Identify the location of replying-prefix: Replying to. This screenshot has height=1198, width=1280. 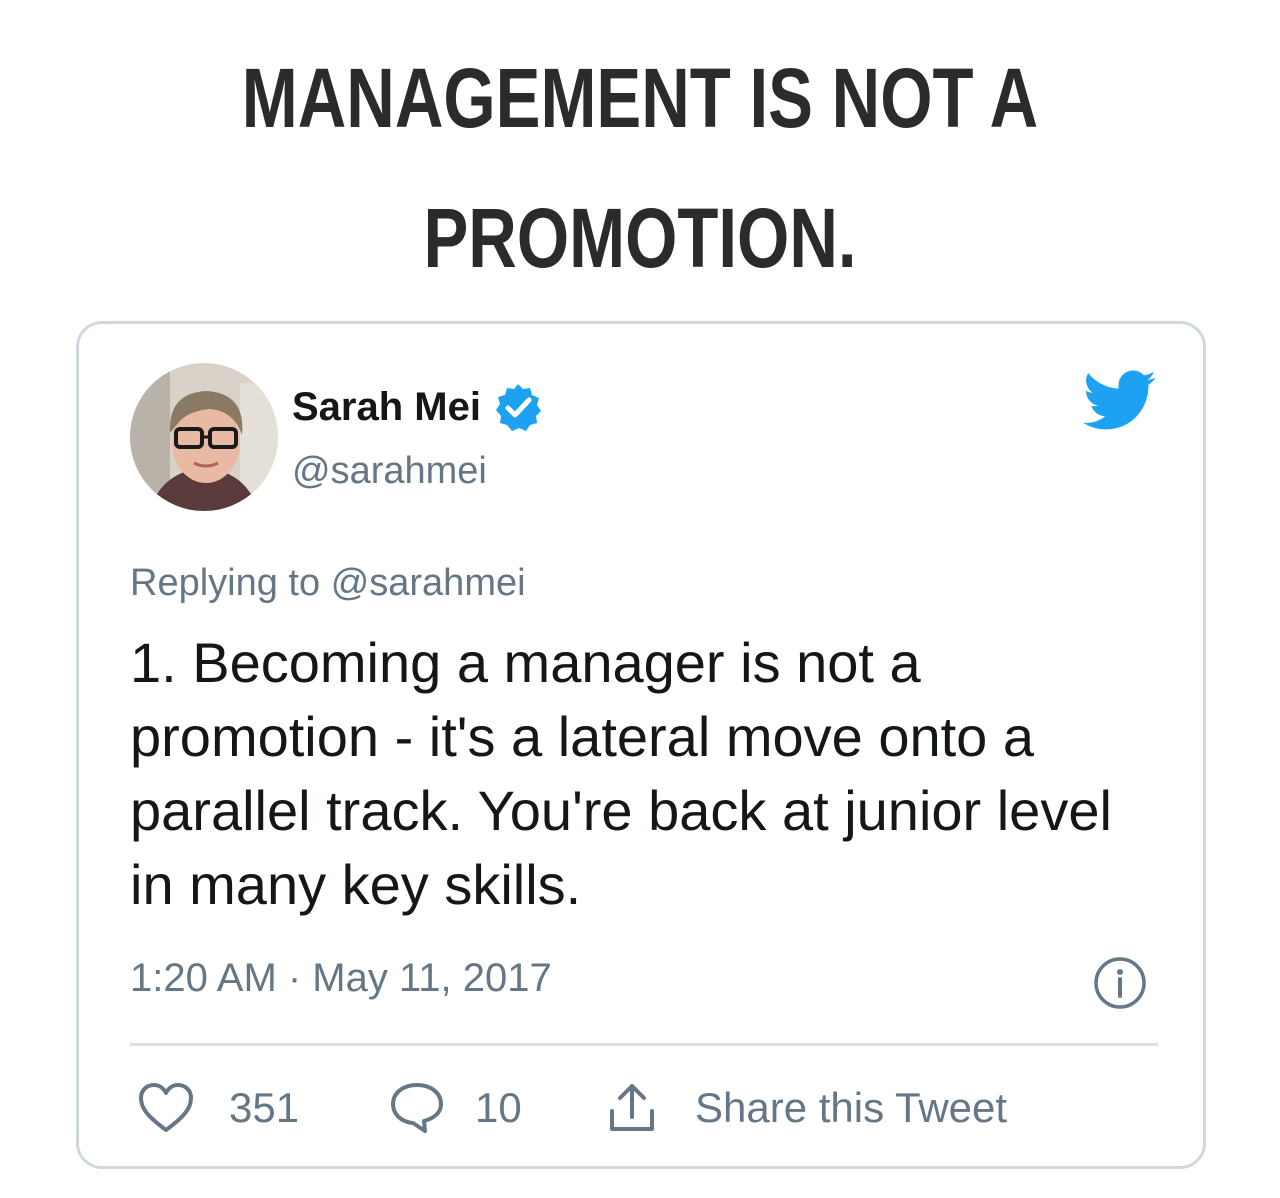
(225, 583).